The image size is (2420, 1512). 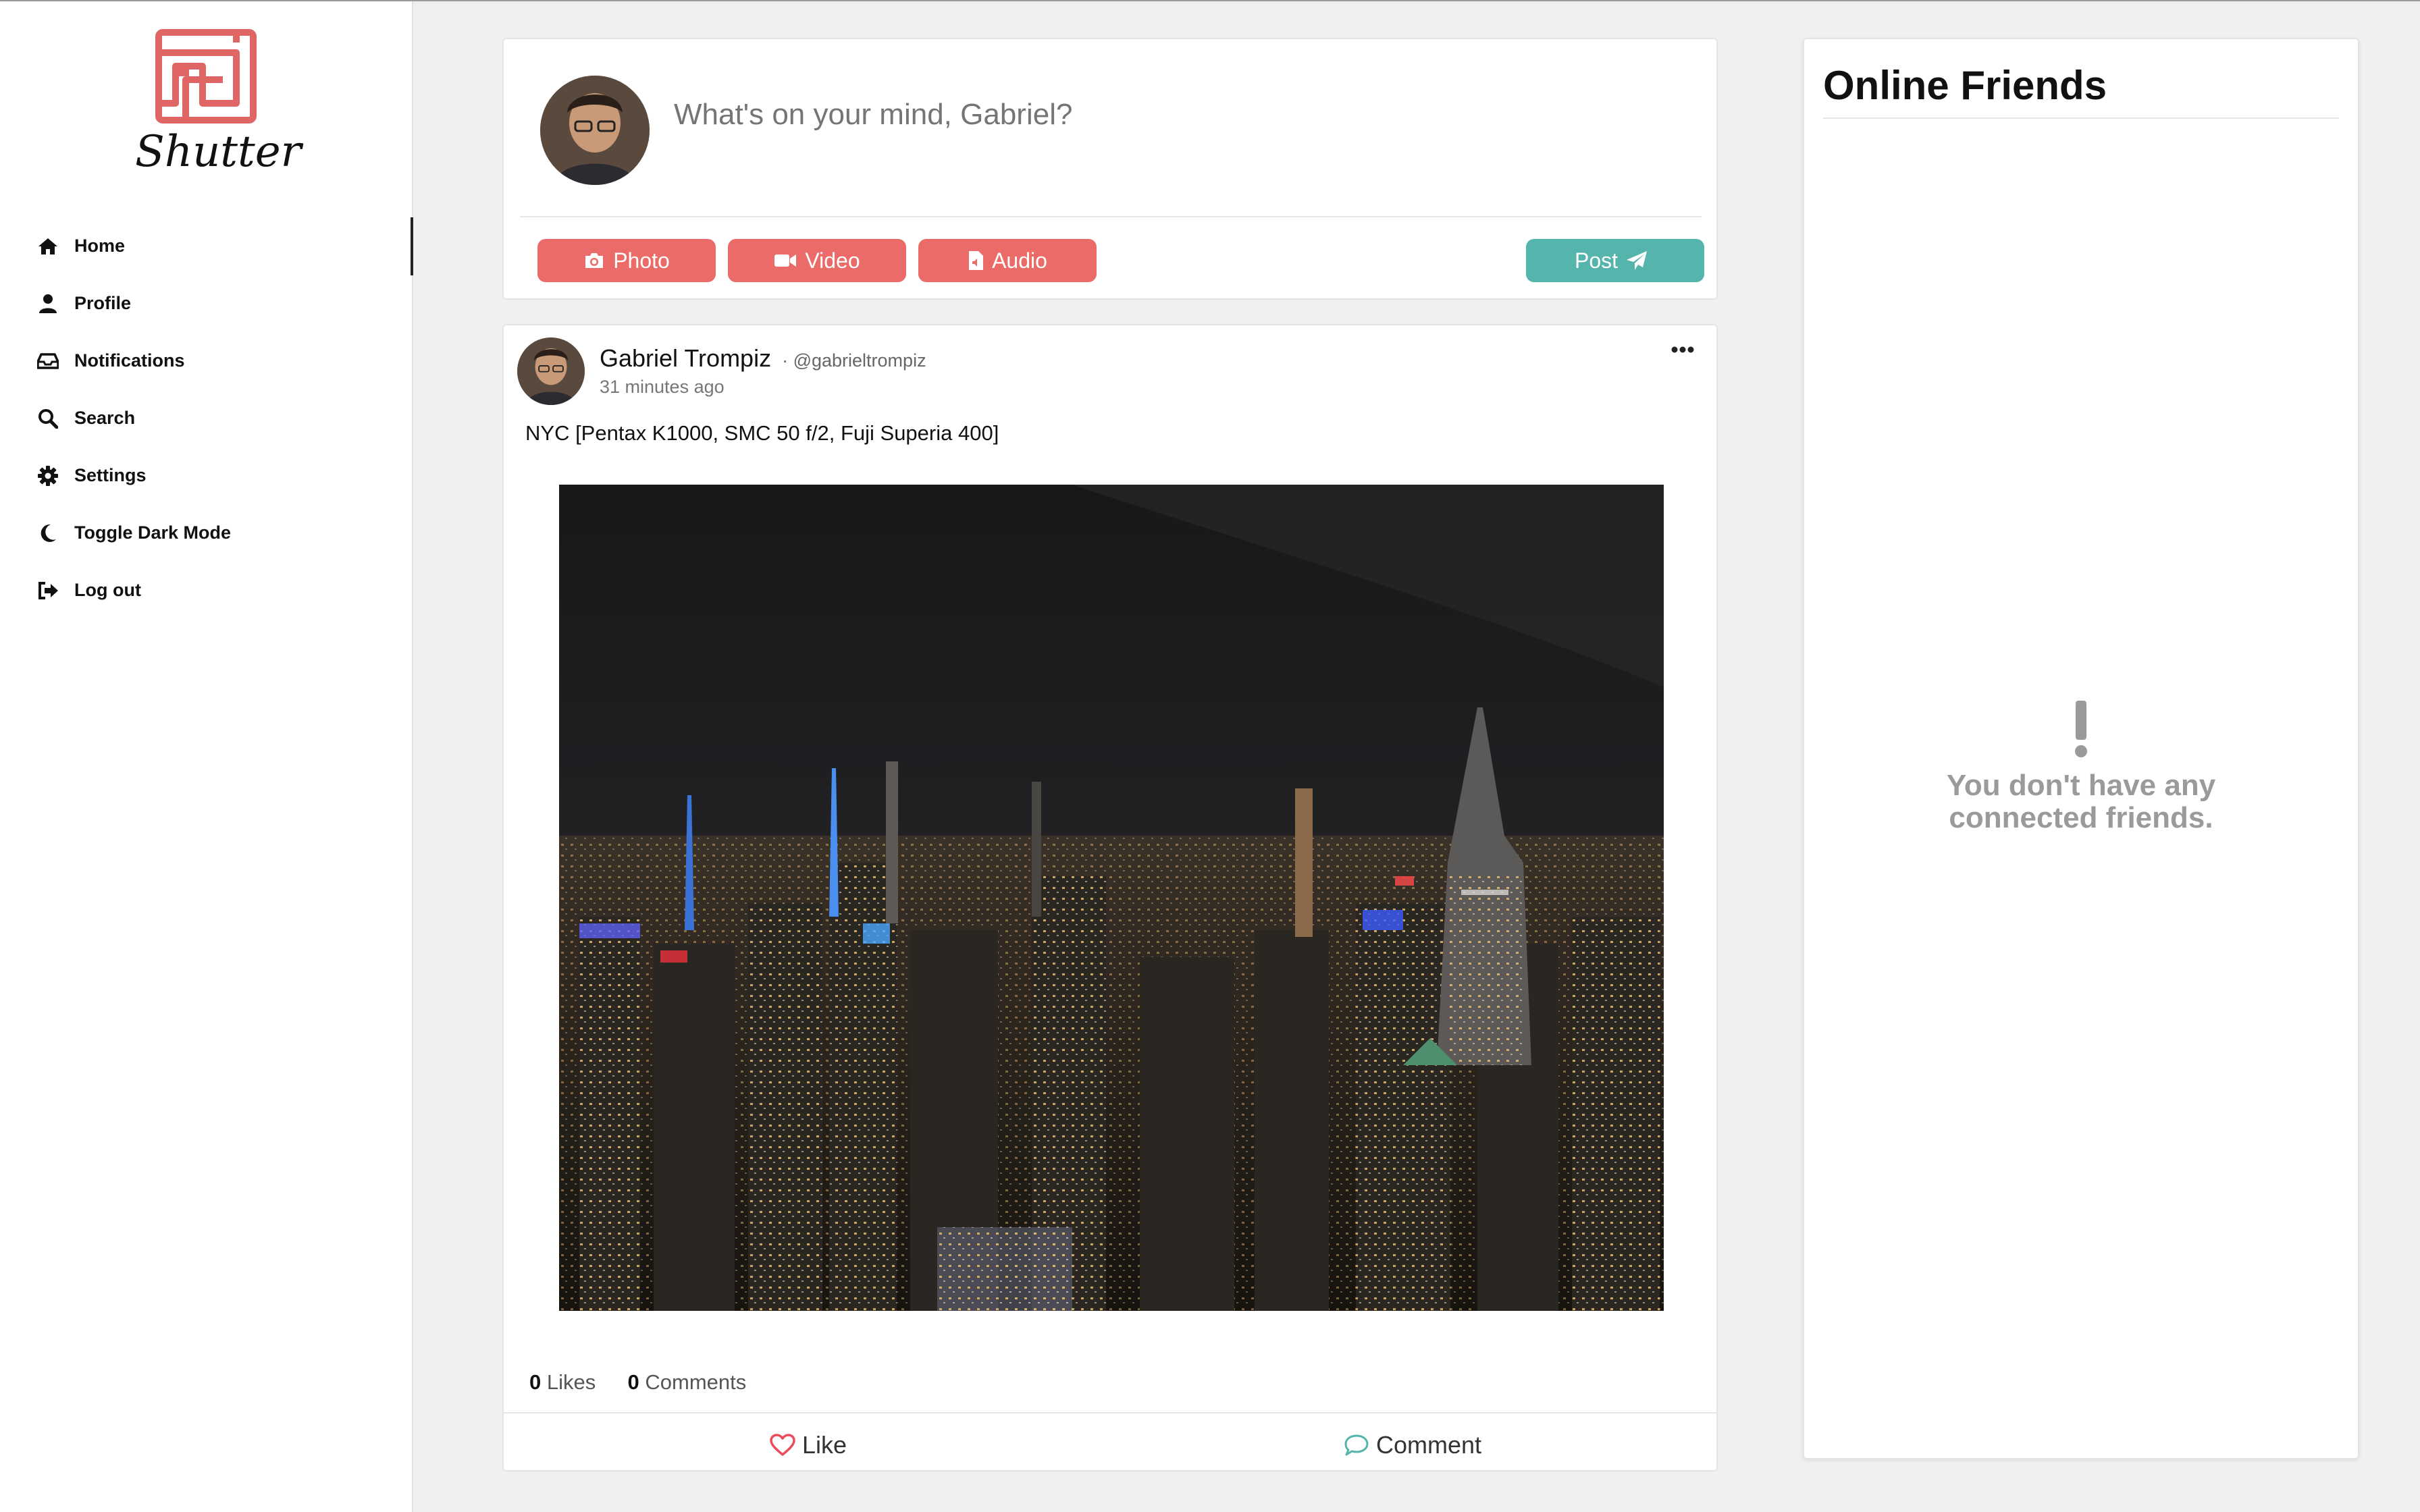 What do you see at coordinates (696, 1382) in the screenshot?
I see `comments-label: Comments` at bounding box center [696, 1382].